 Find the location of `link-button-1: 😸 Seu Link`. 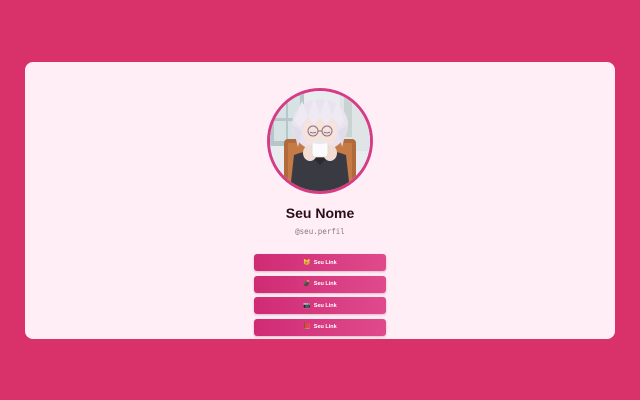

link-button-1: 😸 Seu Link is located at coordinates (320, 262).